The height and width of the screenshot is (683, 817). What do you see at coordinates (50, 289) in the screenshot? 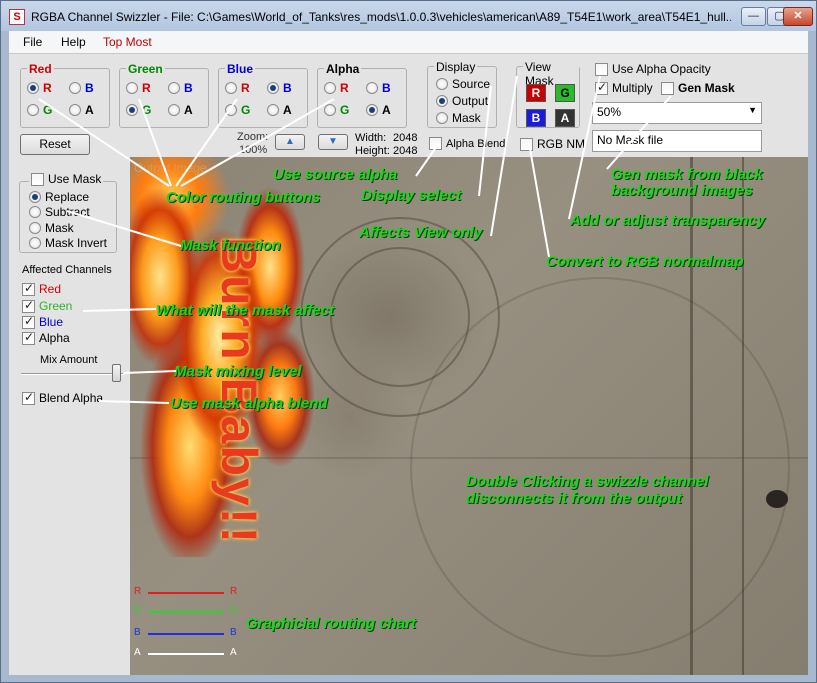
I see `affected-red-label: Red` at bounding box center [50, 289].